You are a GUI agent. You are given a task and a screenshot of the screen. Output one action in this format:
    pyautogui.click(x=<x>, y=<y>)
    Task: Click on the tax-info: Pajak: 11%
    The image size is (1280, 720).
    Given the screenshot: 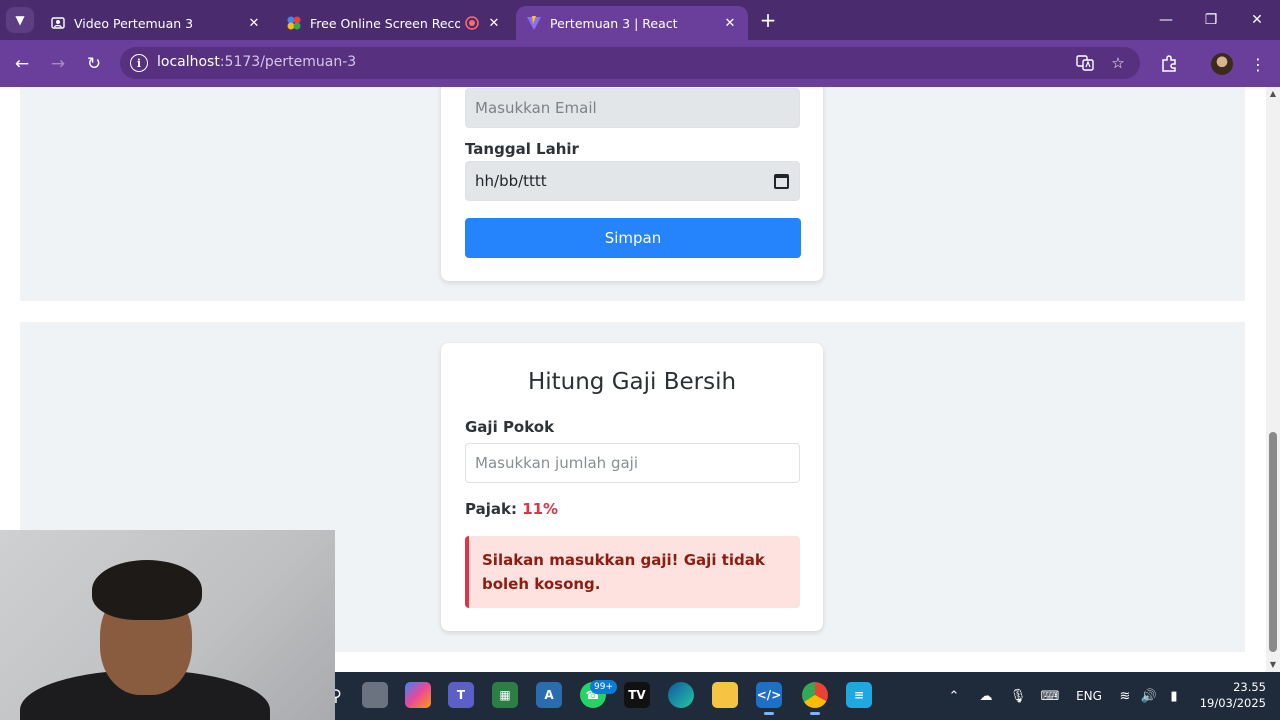 What is the action you would take?
    pyautogui.click(x=511, y=509)
    